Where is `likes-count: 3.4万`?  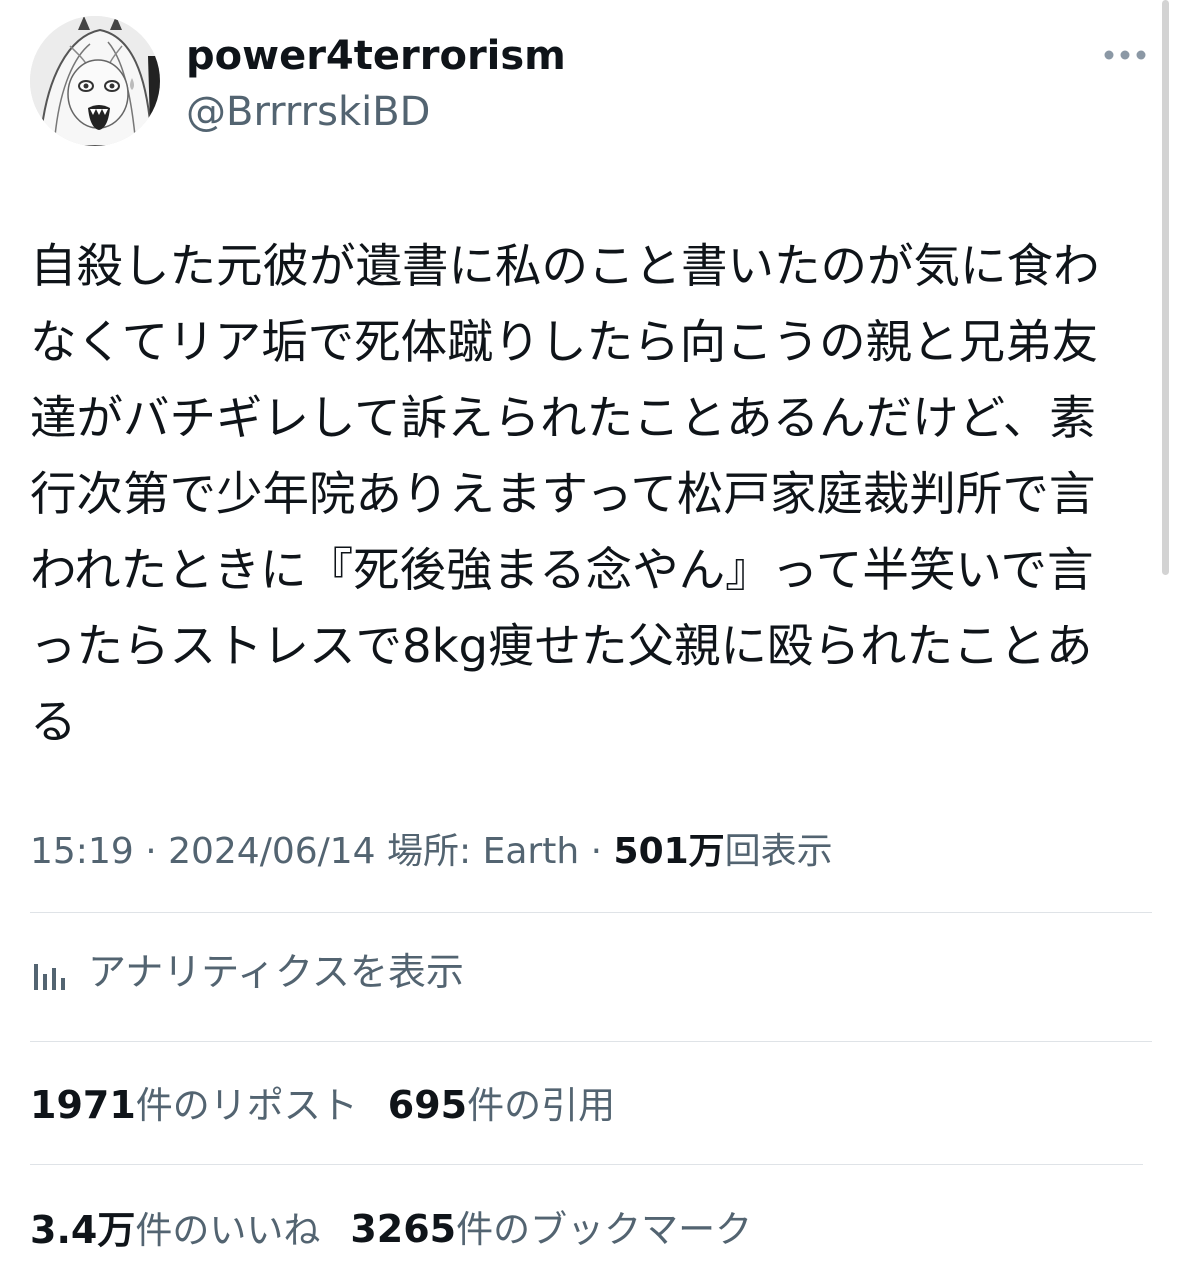
likes-count: 3.4万 is located at coordinates (83, 1229).